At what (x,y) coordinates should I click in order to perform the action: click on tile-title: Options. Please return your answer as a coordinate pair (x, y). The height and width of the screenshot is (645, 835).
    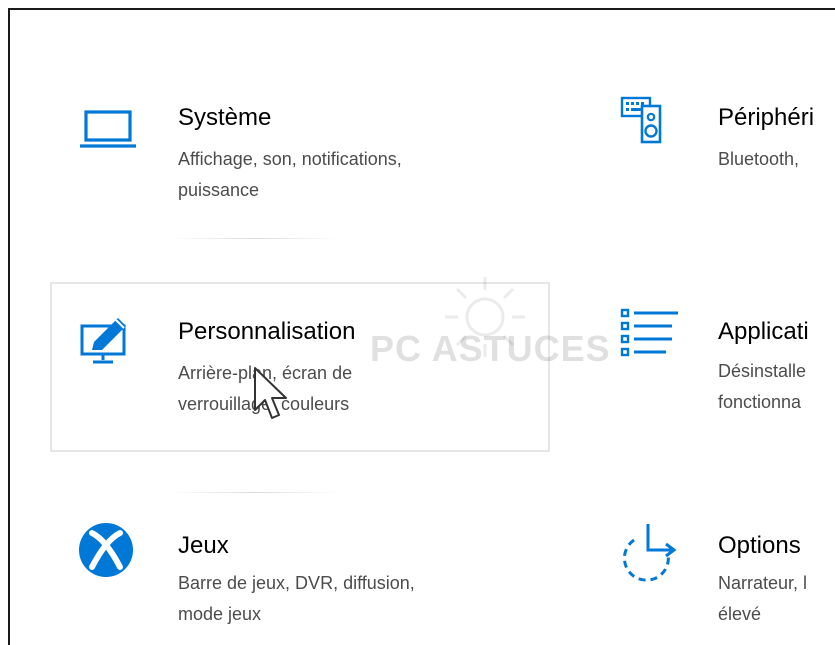
    Looking at the image, I should click on (759, 545).